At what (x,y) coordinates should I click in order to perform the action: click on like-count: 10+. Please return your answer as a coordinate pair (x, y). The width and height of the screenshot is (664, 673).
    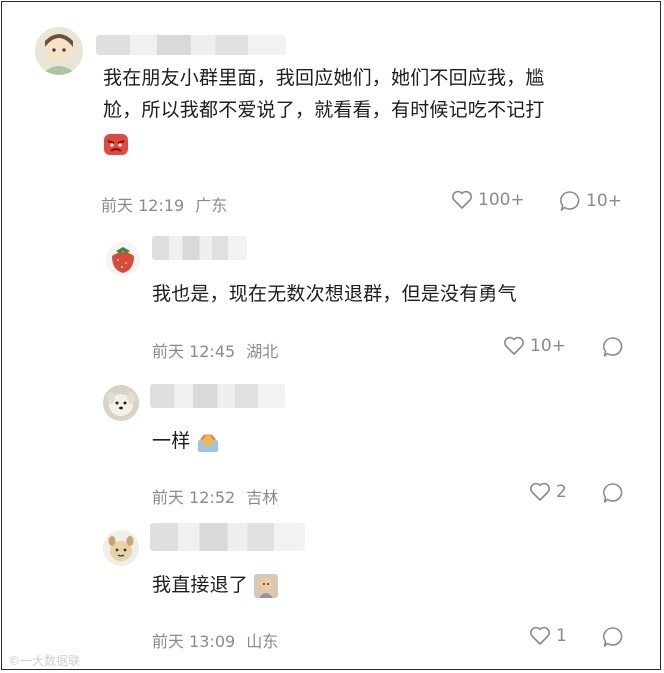
    Looking at the image, I should click on (548, 346).